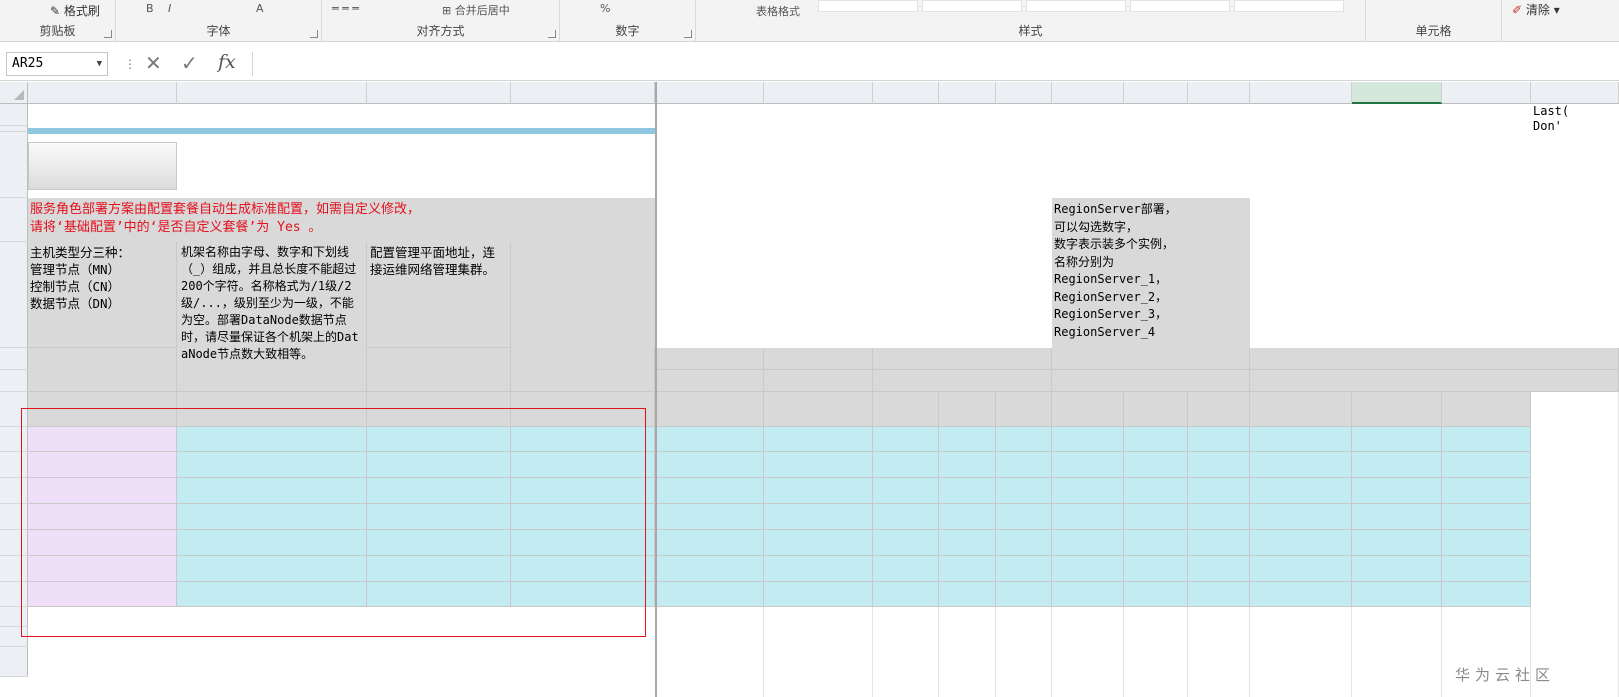 This screenshot has width=1619, height=697. I want to click on alignment-launcher-icon, so click(552, 34).